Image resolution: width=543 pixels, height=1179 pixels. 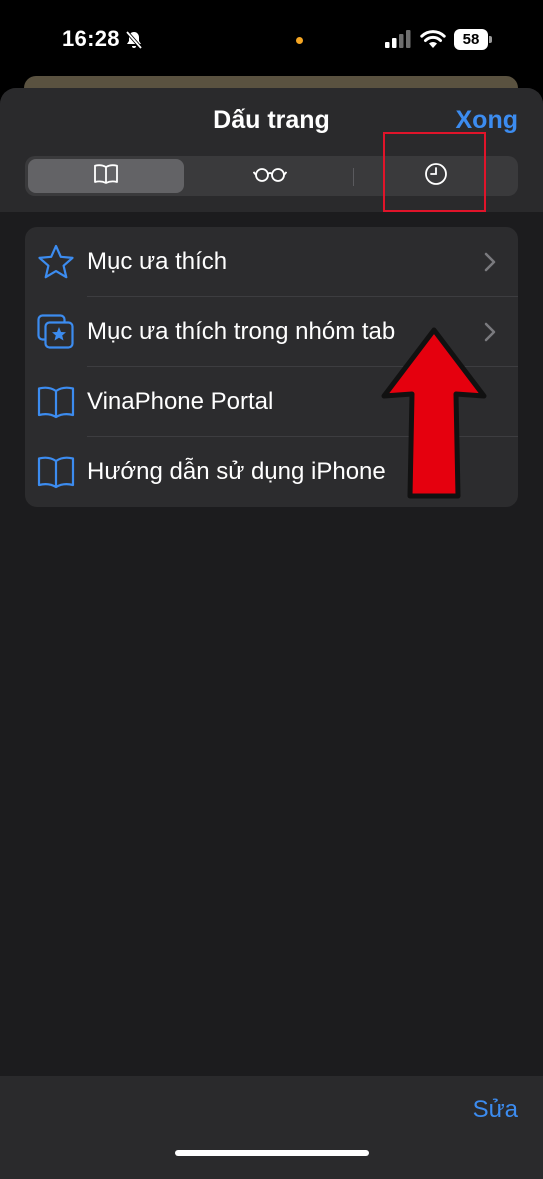 What do you see at coordinates (56, 332) in the screenshot?
I see `tab-group-star-icon` at bounding box center [56, 332].